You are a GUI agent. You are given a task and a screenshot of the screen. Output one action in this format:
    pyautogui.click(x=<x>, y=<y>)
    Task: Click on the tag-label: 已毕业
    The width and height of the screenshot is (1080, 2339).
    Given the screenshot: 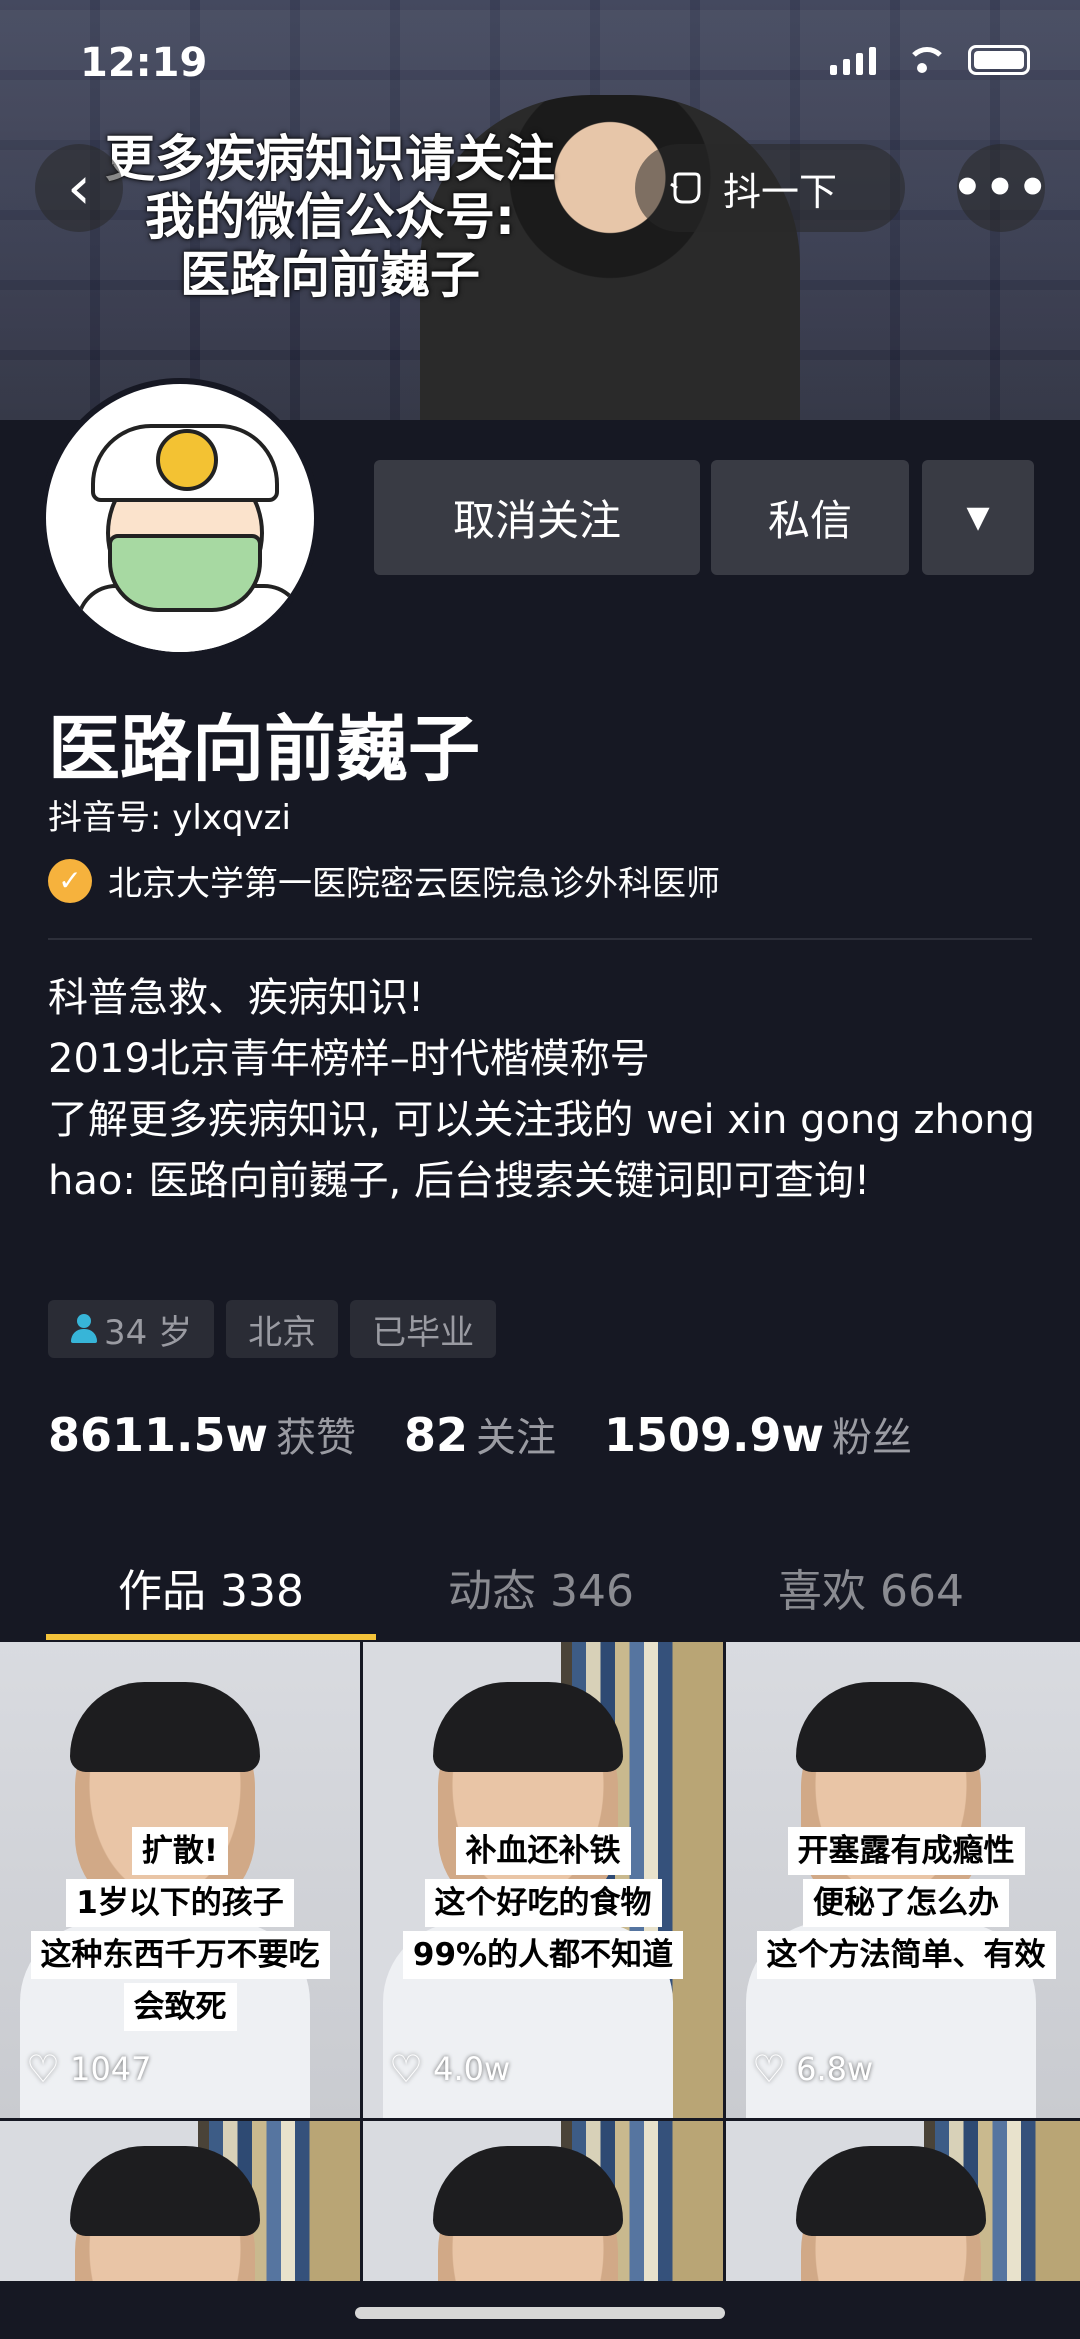 What is the action you would take?
    pyautogui.click(x=423, y=1332)
    